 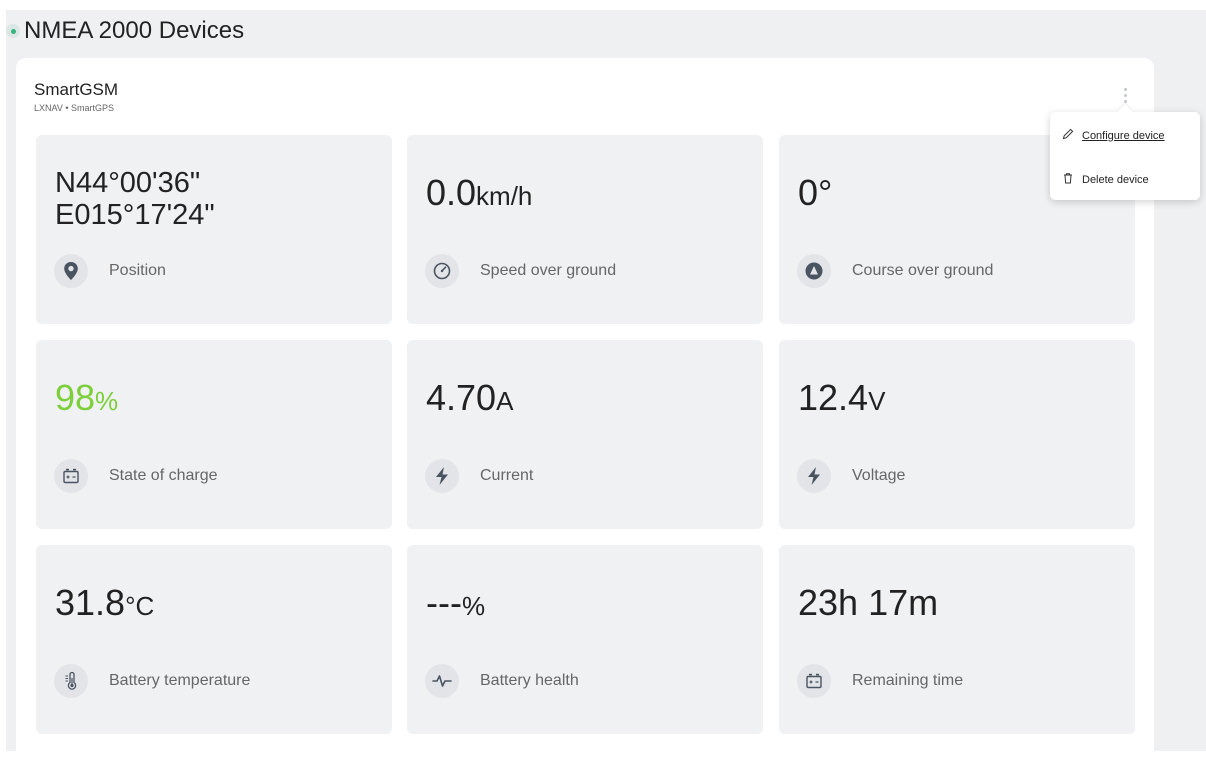 What do you see at coordinates (1125, 95) in the screenshot?
I see `more-options-icon` at bounding box center [1125, 95].